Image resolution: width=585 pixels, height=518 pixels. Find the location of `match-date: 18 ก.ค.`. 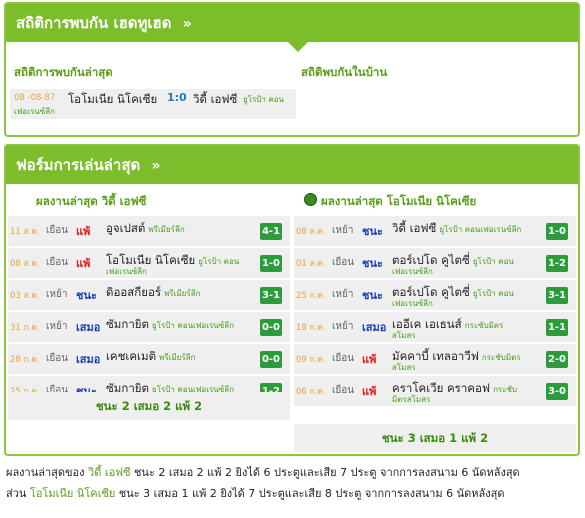

match-date: 18 ก.ค. is located at coordinates (311, 328).